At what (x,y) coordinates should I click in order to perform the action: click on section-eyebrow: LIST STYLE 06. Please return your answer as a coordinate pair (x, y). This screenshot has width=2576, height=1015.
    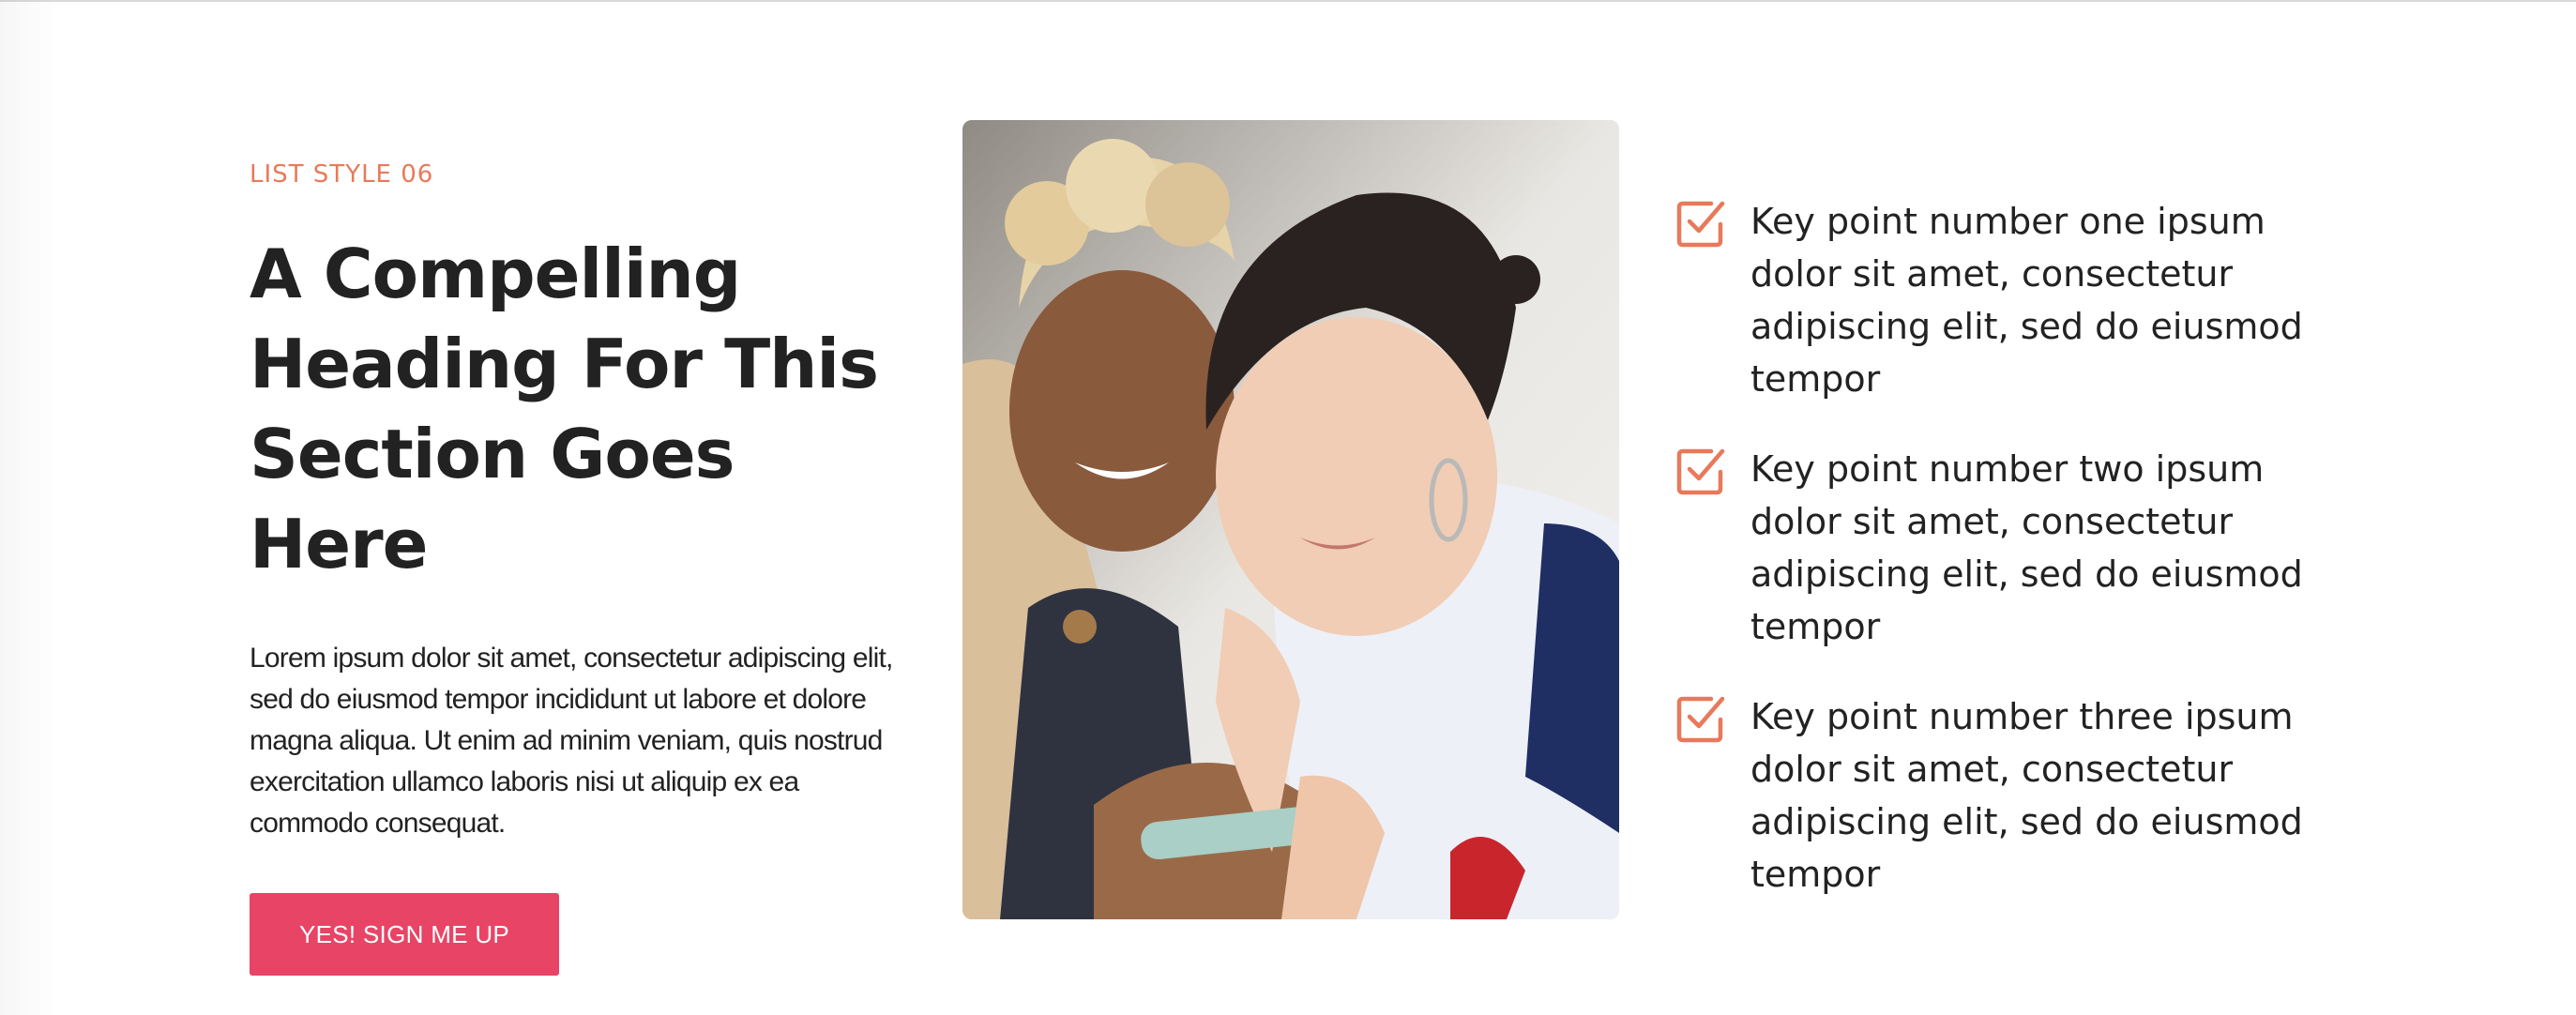
    Looking at the image, I should click on (342, 174).